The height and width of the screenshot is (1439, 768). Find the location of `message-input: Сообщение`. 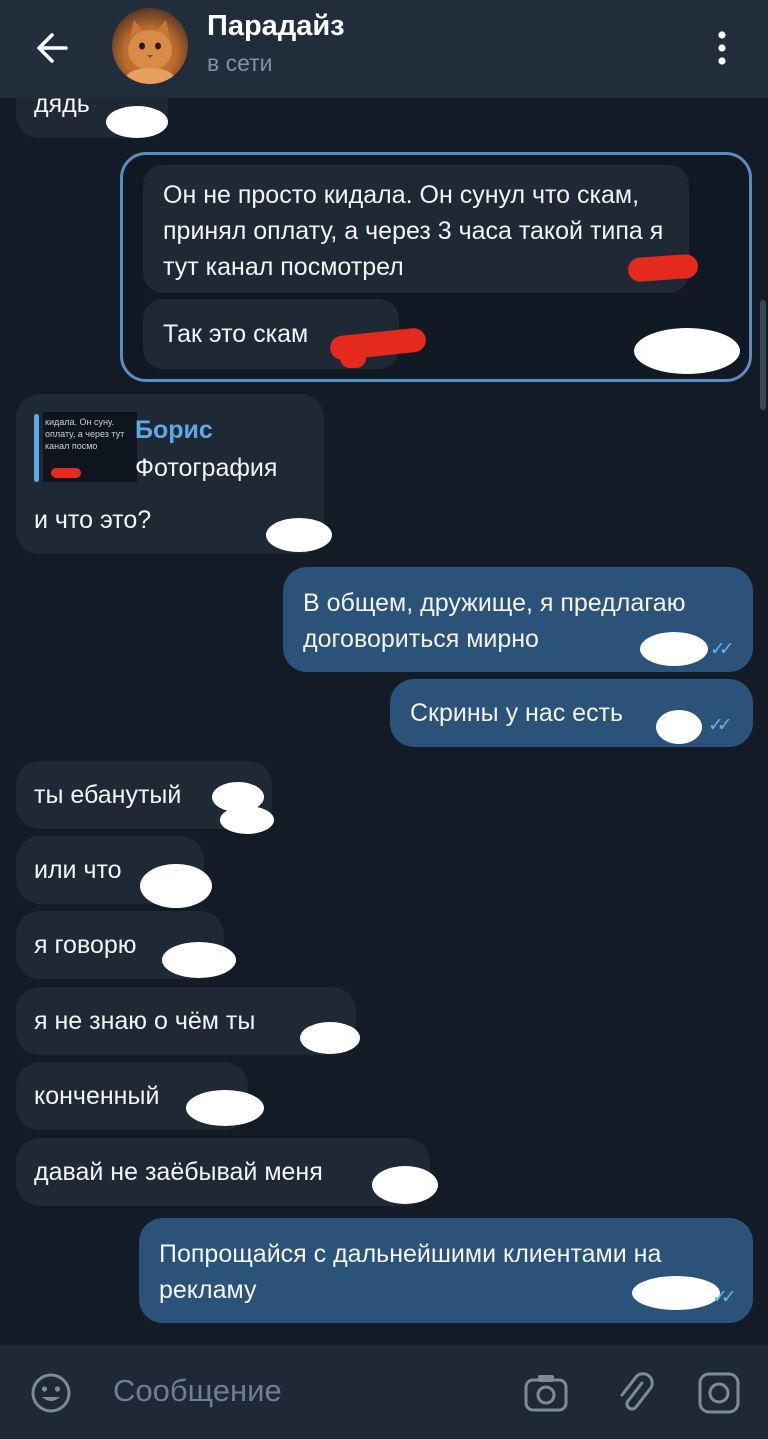

message-input: Сообщение is located at coordinates (197, 1391).